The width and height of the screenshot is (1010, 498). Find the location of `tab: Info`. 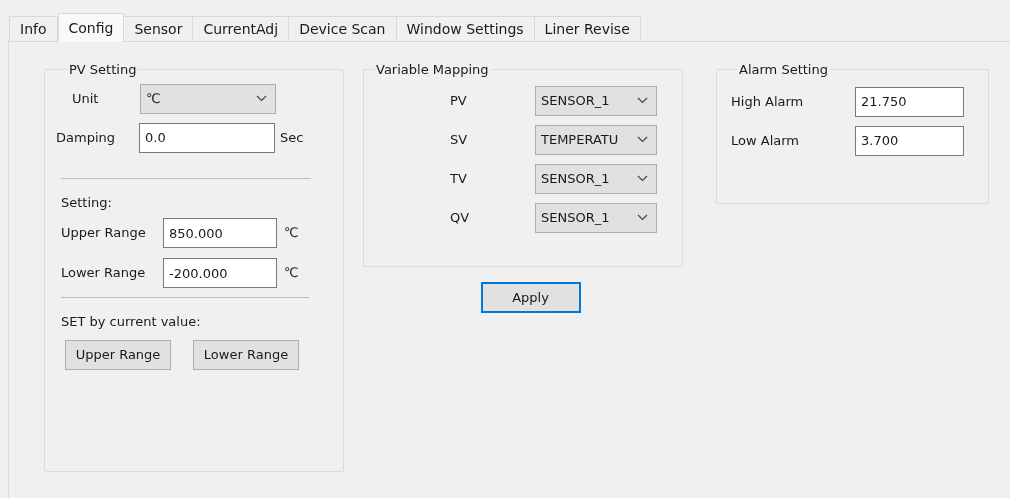

tab: Info is located at coordinates (33, 28).